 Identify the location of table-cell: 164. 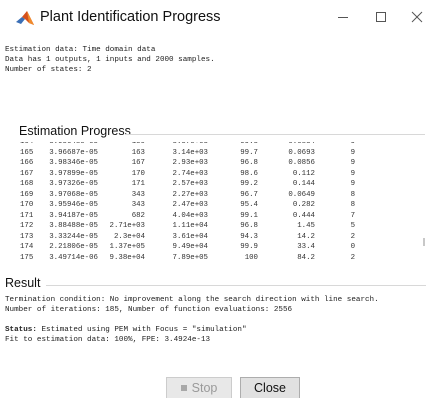
(27, 144).